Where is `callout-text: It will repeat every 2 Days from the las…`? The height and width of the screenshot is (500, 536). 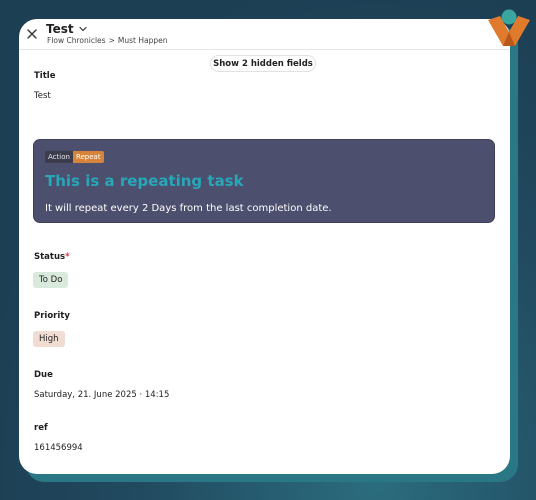
callout-text: It will repeat every 2 Days from the las… is located at coordinates (188, 208).